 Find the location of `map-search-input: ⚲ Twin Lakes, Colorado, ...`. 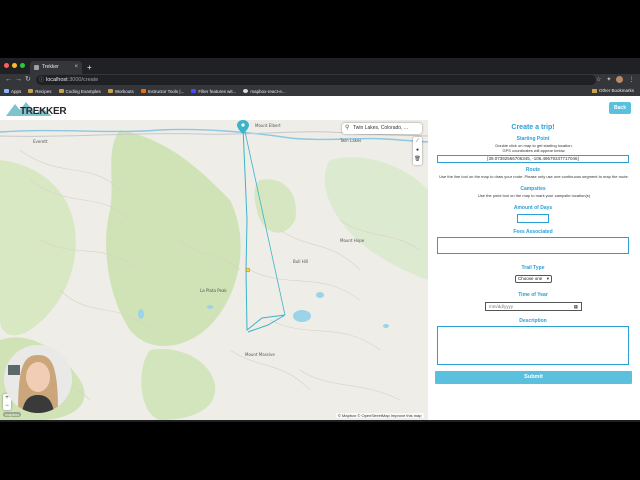

map-search-input: ⚲ Twin Lakes, Colorado, ... is located at coordinates (382, 128).